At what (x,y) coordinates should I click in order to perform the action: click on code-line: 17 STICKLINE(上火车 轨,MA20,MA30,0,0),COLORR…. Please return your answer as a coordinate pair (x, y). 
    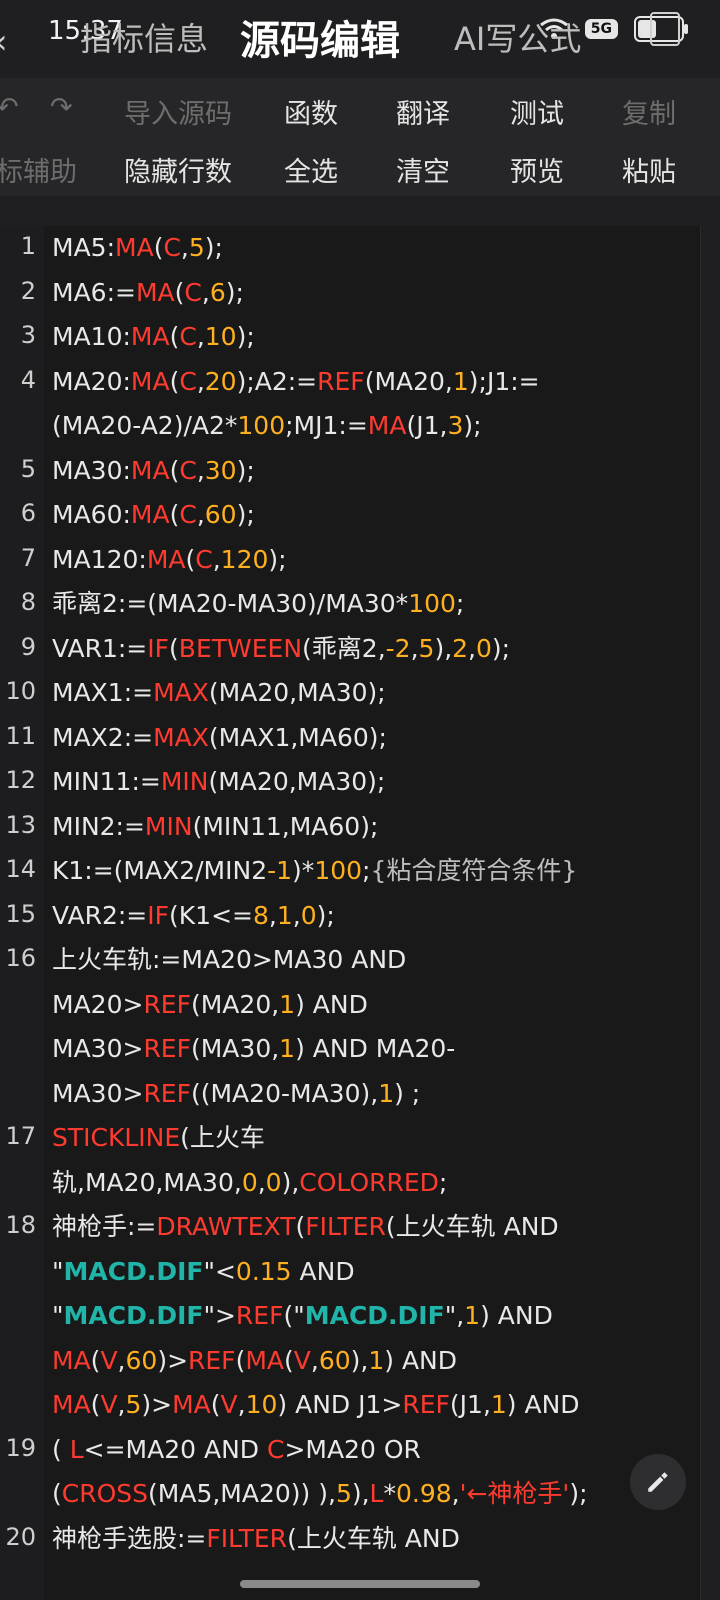
    Looking at the image, I should click on (226, 1159).